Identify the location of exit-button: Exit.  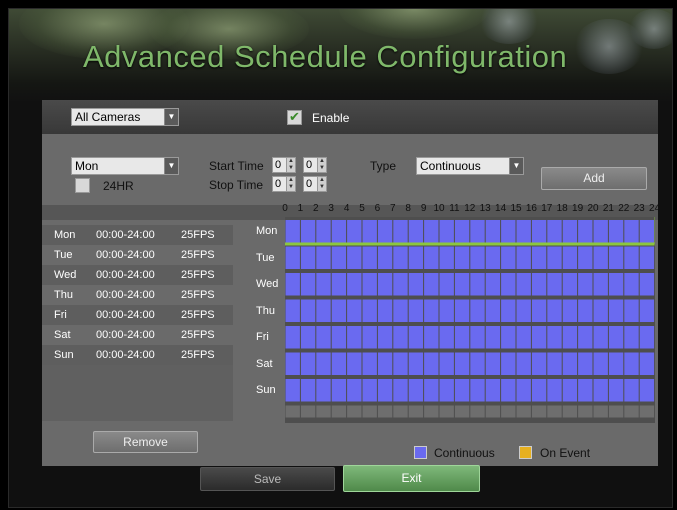
(411, 478).